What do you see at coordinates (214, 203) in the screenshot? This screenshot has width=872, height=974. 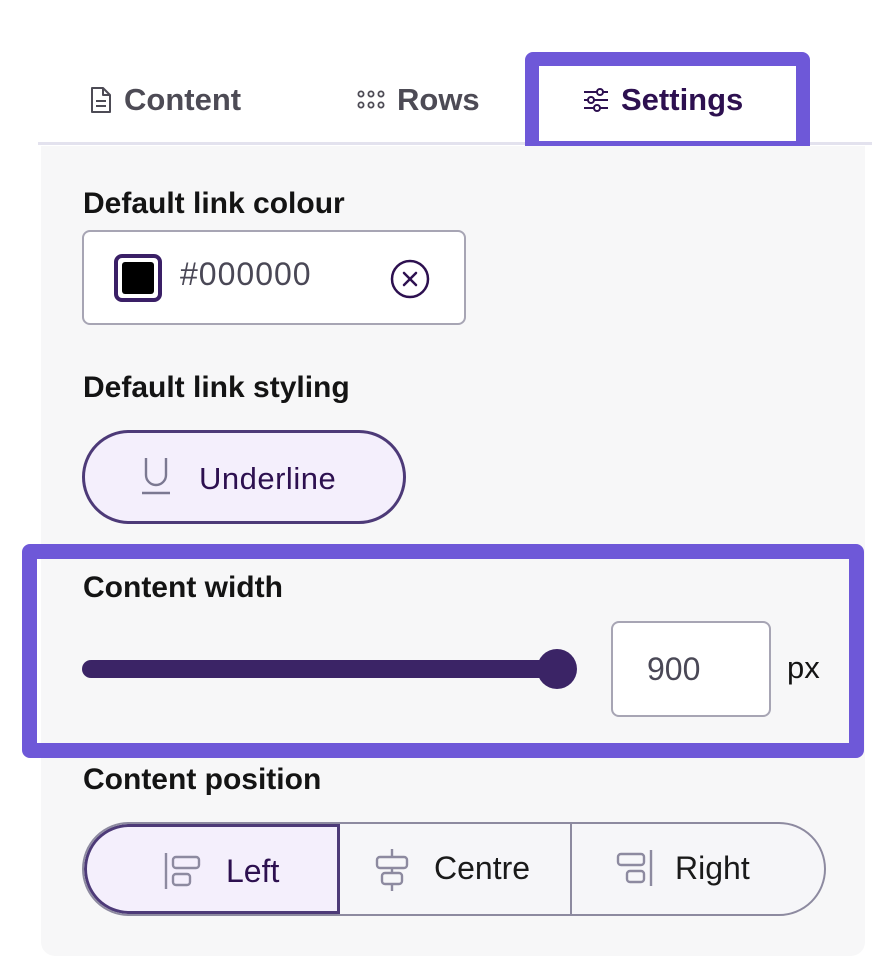 I see `link-colour-label: Default link colour` at bounding box center [214, 203].